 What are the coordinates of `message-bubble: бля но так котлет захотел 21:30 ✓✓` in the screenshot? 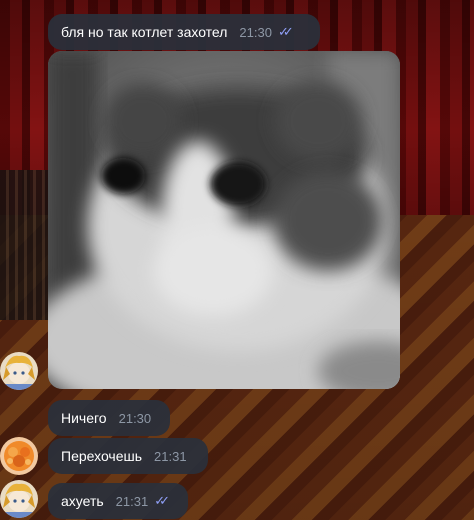 It's located at (184, 32).